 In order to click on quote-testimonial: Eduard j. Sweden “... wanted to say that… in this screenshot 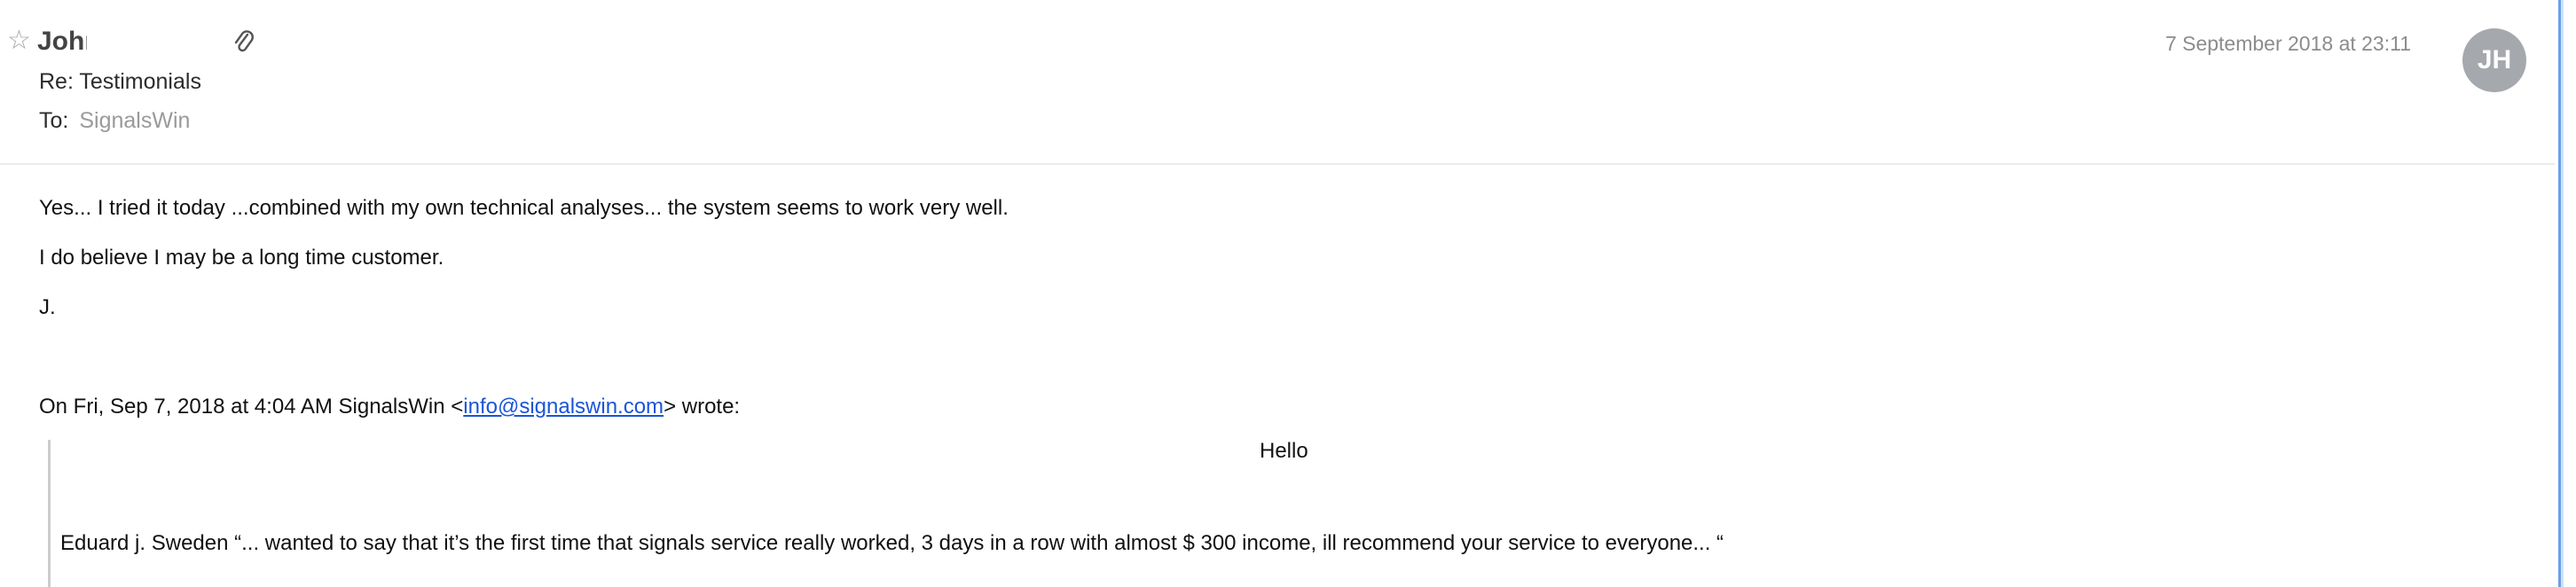, I will do `click(892, 543)`.